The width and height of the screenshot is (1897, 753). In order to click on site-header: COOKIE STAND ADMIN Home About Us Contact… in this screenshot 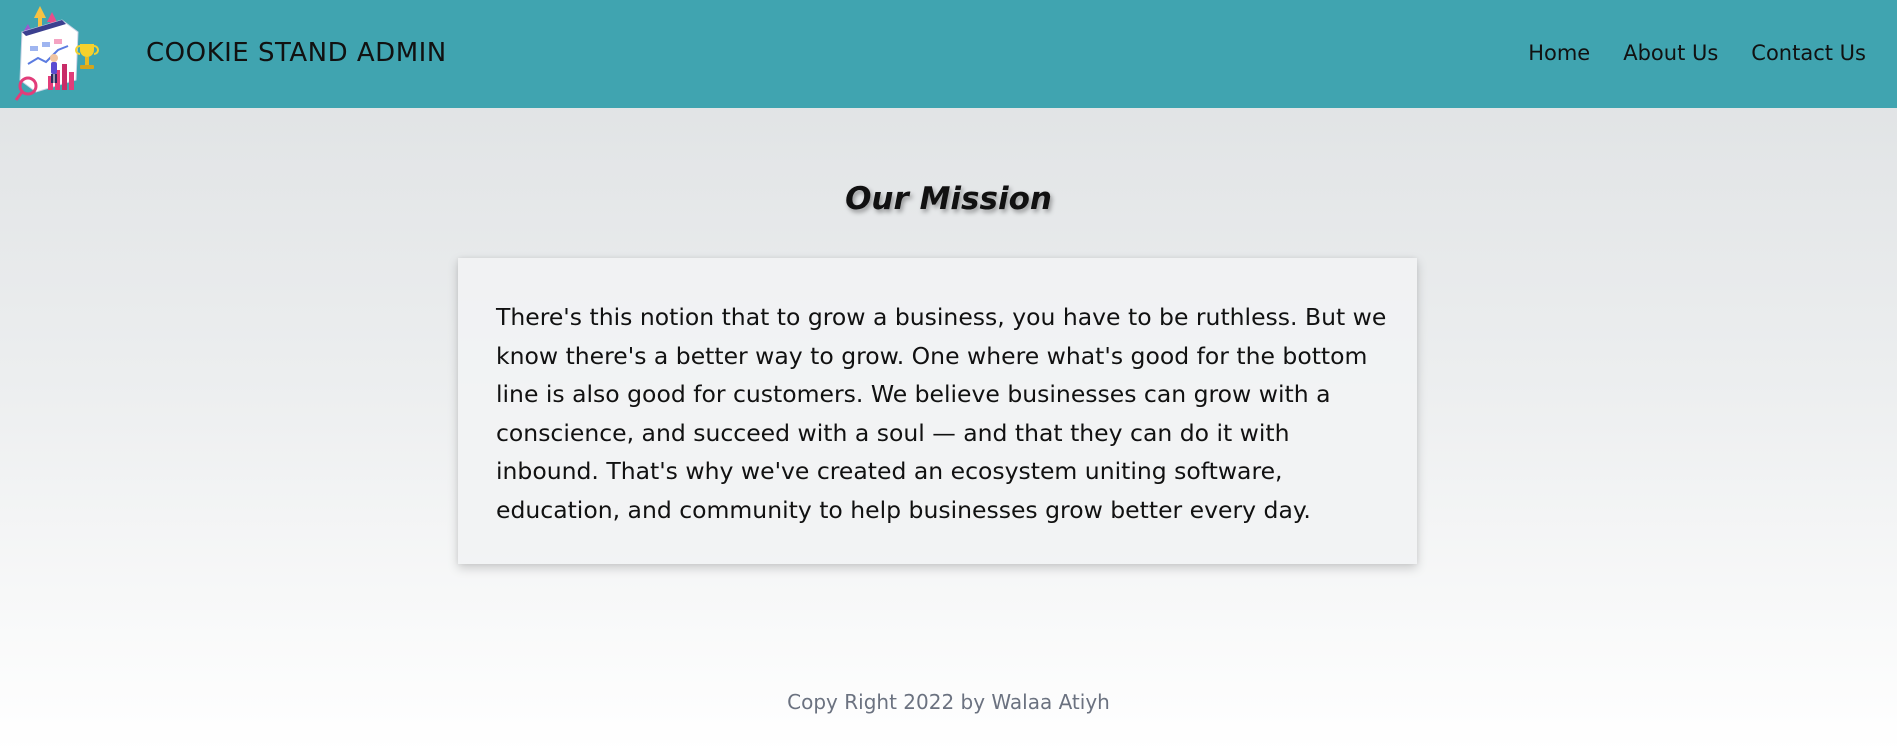, I will do `click(948, 54)`.